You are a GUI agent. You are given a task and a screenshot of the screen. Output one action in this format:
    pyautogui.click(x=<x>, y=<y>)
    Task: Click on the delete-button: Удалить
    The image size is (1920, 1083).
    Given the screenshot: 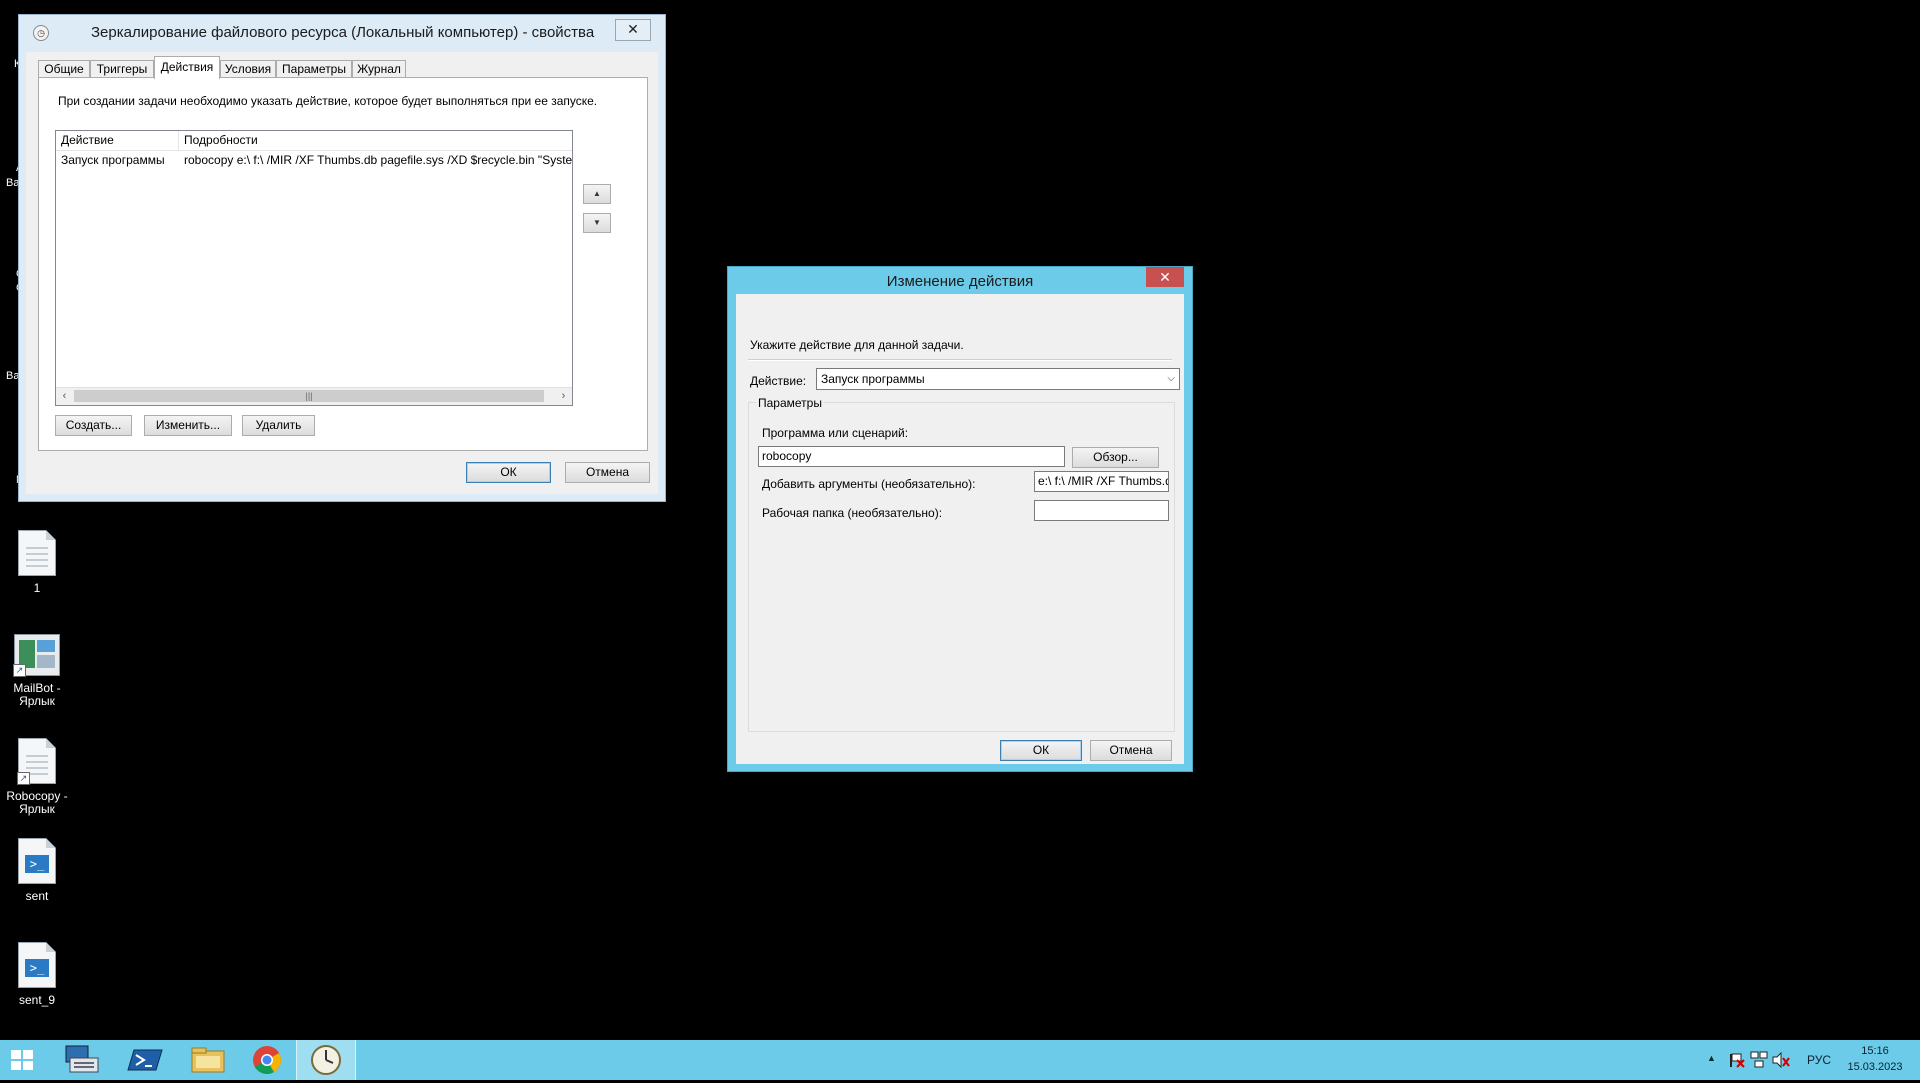 What is the action you would take?
    pyautogui.click(x=278, y=425)
    